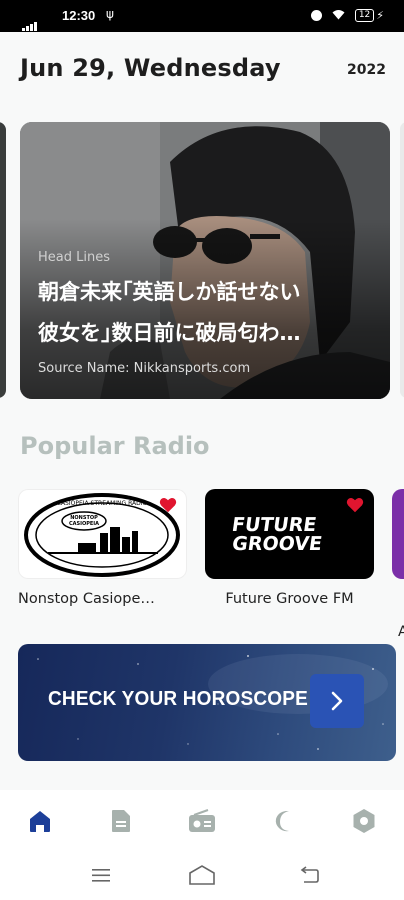 The width and height of the screenshot is (404, 900). I want to click on recents-menu-icon, so click(101, 875).